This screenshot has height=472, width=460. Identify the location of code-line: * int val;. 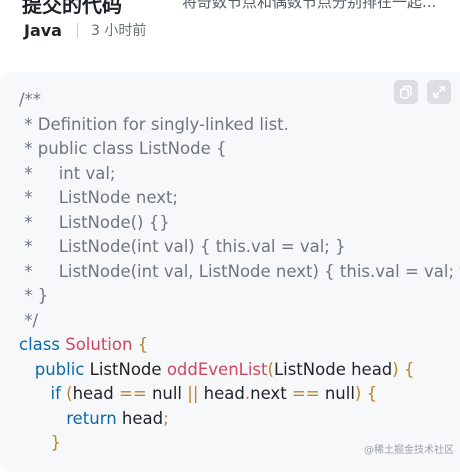
(67, 173).